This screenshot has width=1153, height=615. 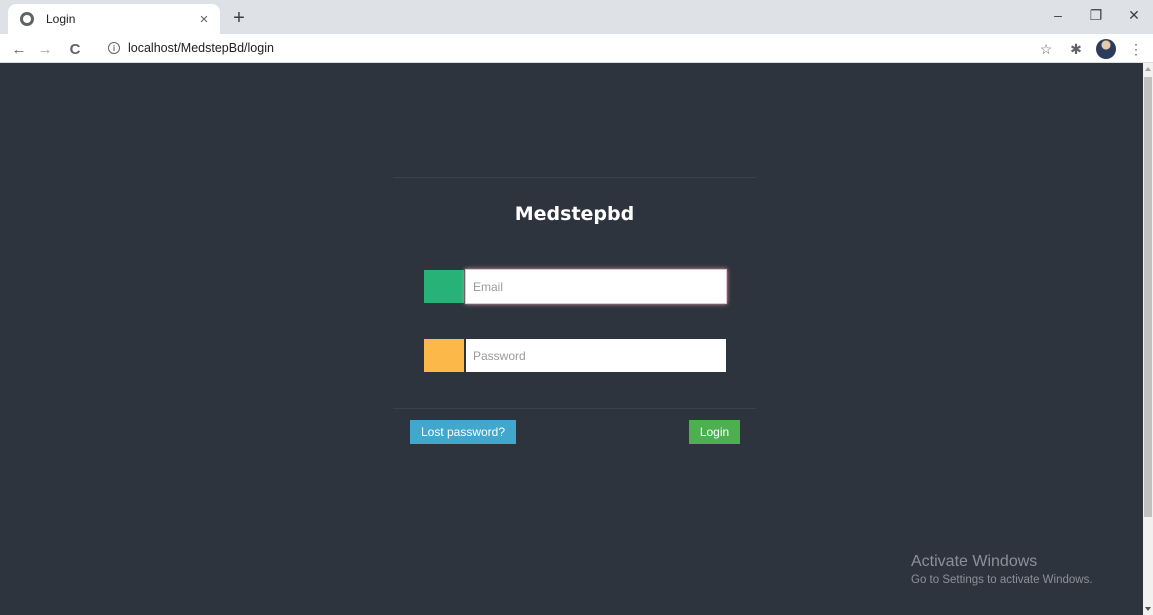 I want to click on close-tab-icon: ×, so click(x=204, y=19).